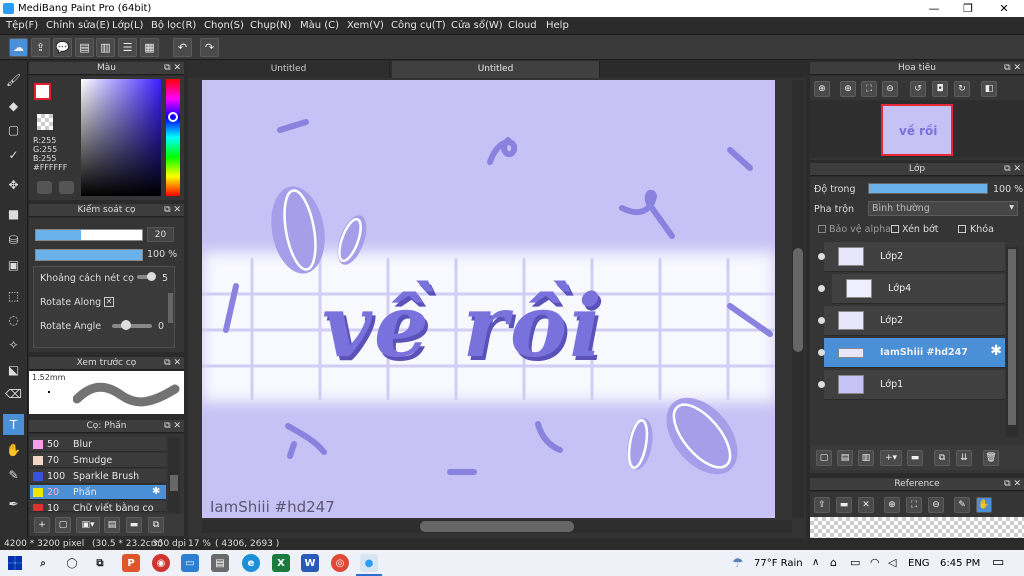 The width and height of the screenshot is (1024, 576). Describe the element at coordinates (855, 562) in the screenshot. I see `battery-icon: ▭` at that location.